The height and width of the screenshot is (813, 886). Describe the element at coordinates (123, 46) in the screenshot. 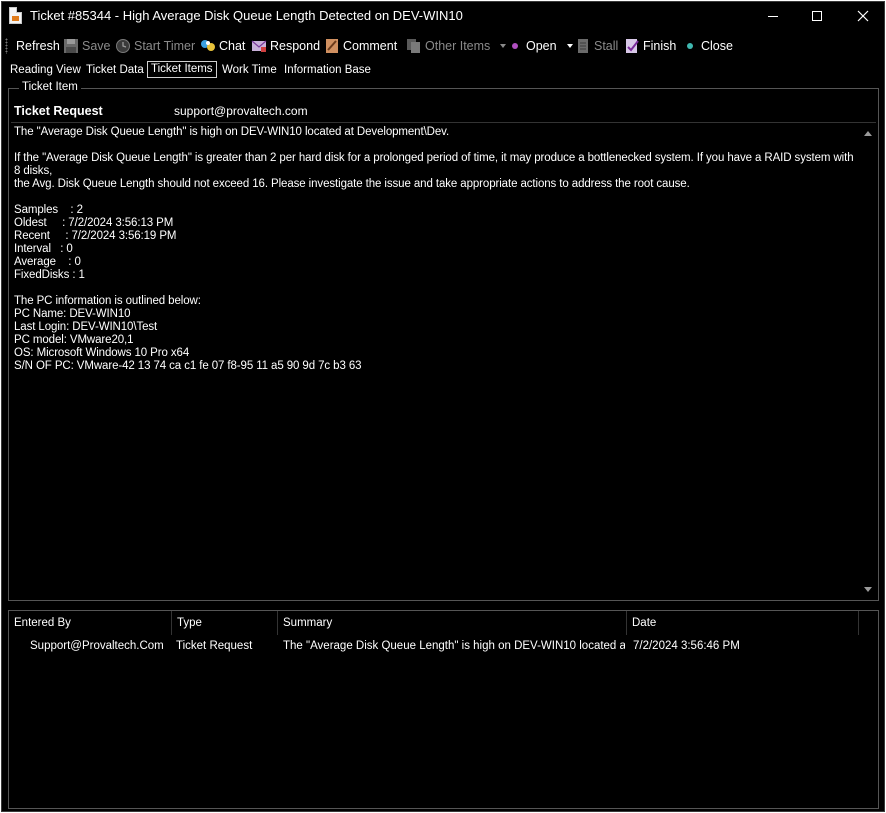

I see `timer-icon` at that location.